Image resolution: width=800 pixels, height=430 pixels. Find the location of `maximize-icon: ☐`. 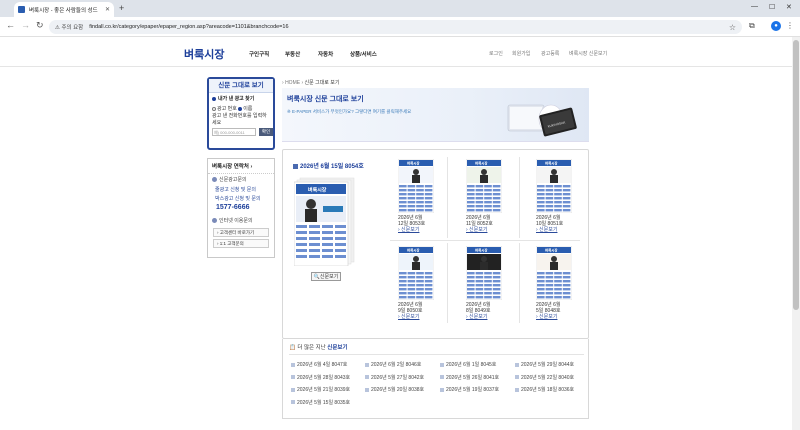

maximize-icon: ☐ is located at coordinates (772, 7).